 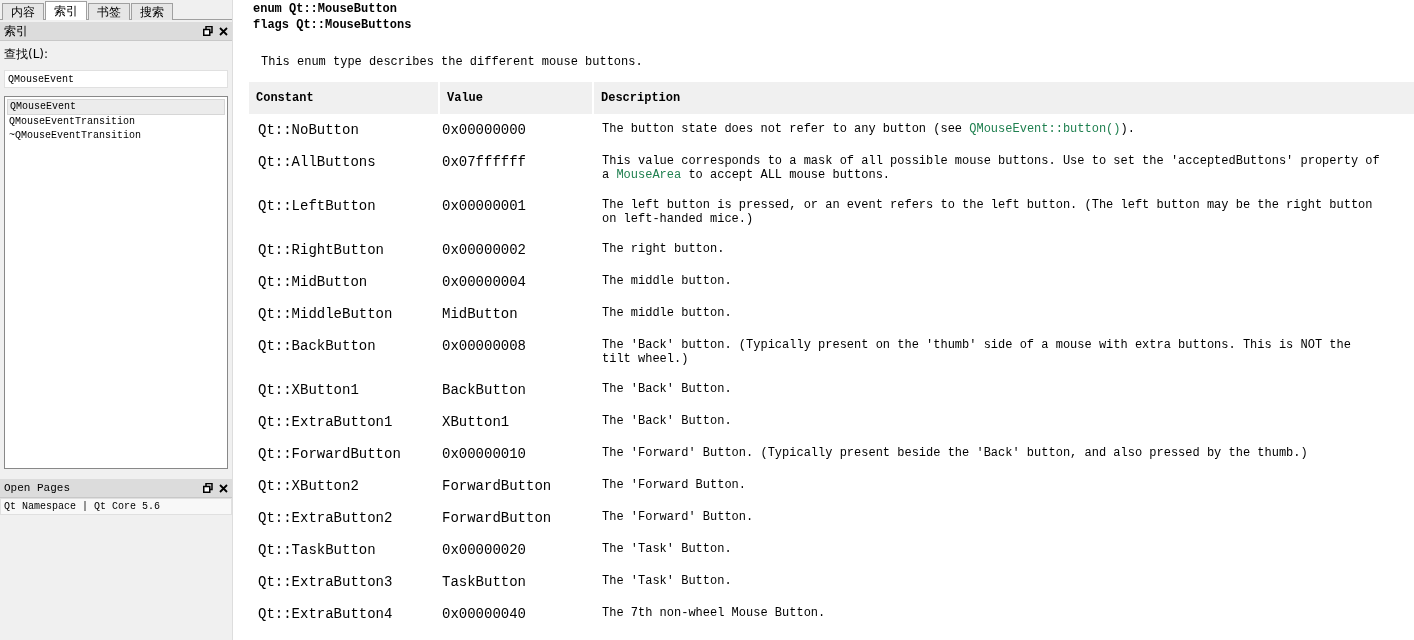 What do you see at coordinates (484, 162) in the screenshot?
I see `value-cell-text: 0x07ffffff` at bounding box center [484, 162].